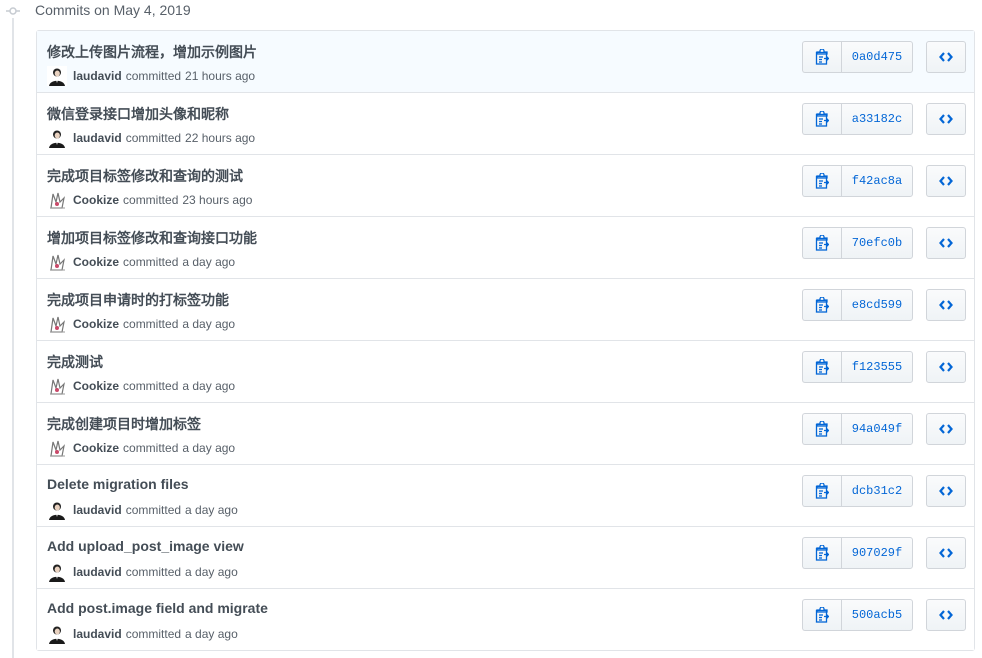 The width and height of the screenshot is (982, 658). What do you see at coordinates (13, 11) in the screenshot?
I see `git-commit-icon` at bounding box center [13, 11].